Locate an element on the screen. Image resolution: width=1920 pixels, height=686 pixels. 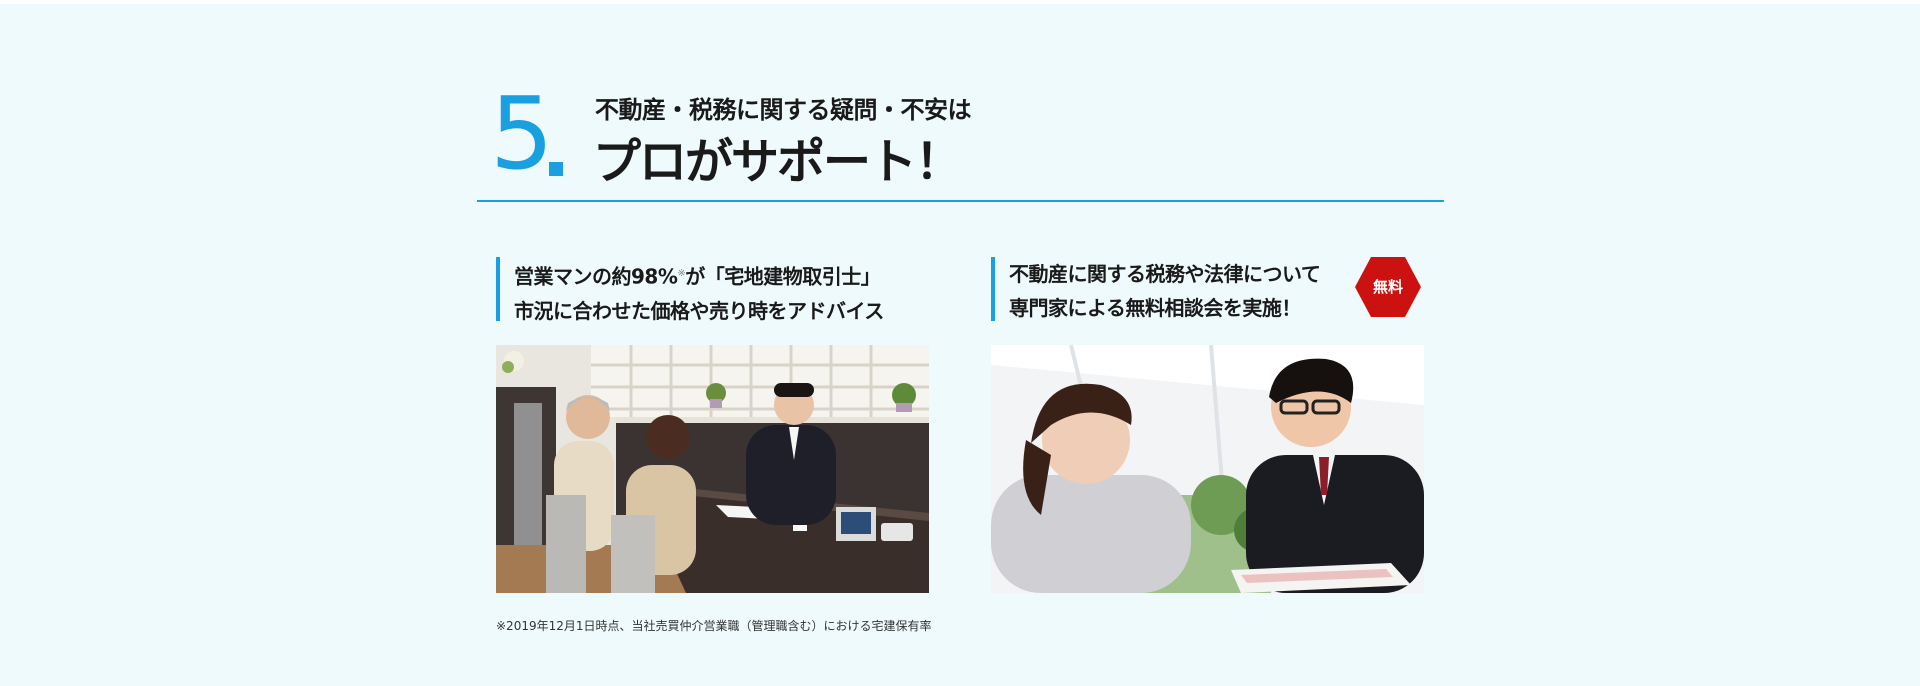
section-header: 5 不動産・税務に関する疑問・不安は プロがサポート！ is located at coordinates (770, 133).